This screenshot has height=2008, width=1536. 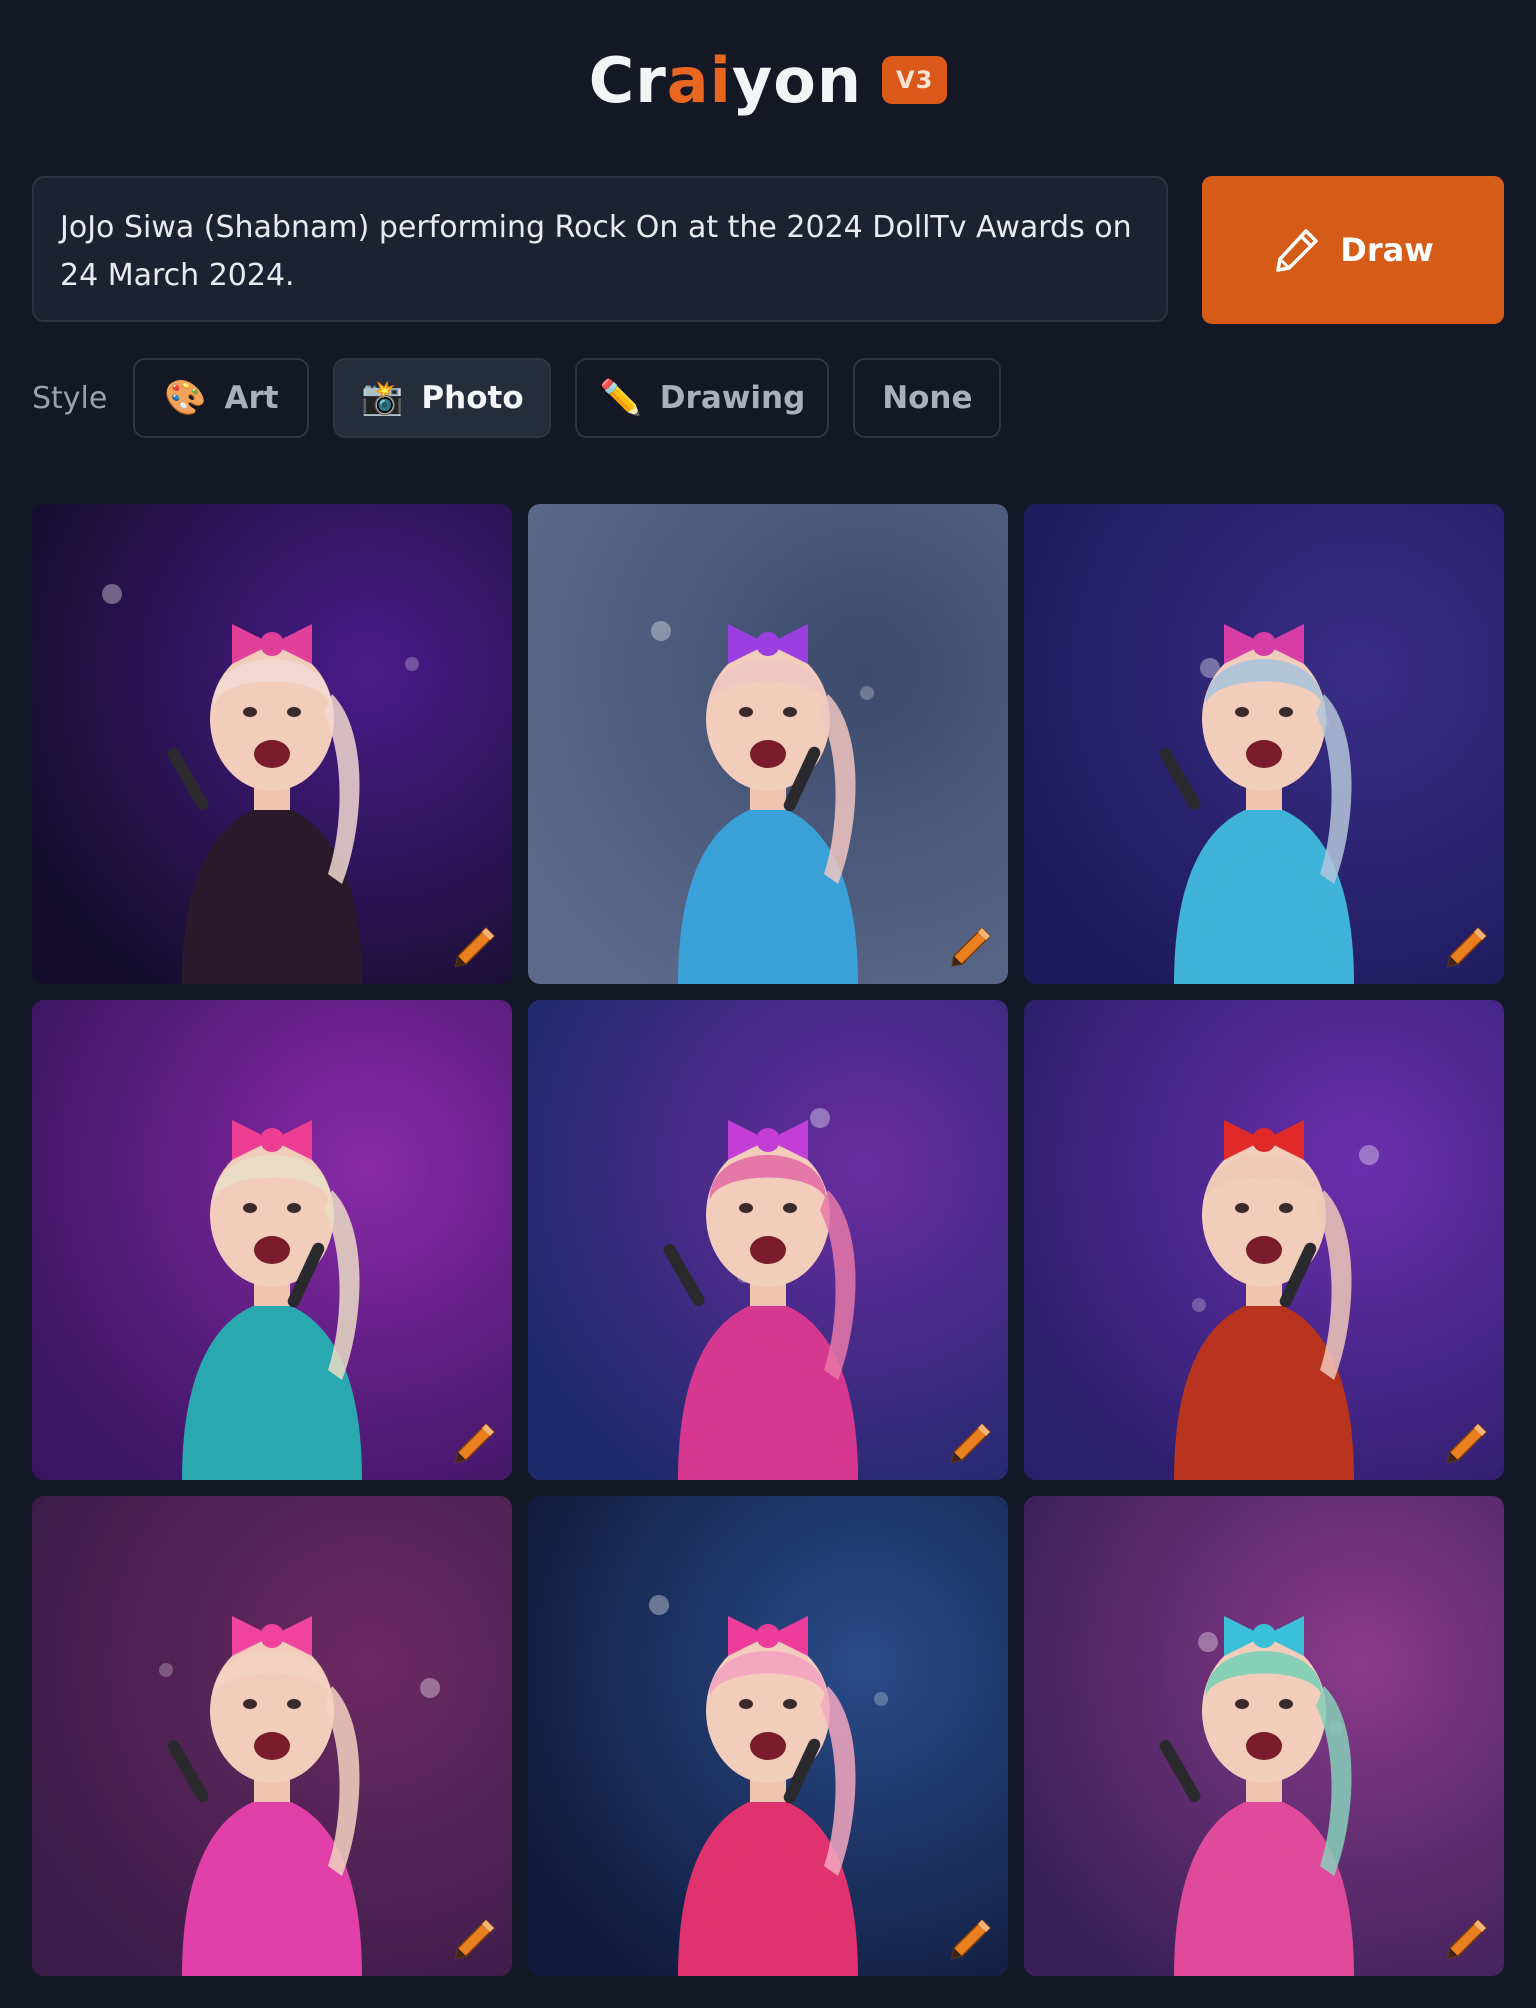 I want to click on craiyon-logo: Cr ai yon V3, so click(x=768, y=80).